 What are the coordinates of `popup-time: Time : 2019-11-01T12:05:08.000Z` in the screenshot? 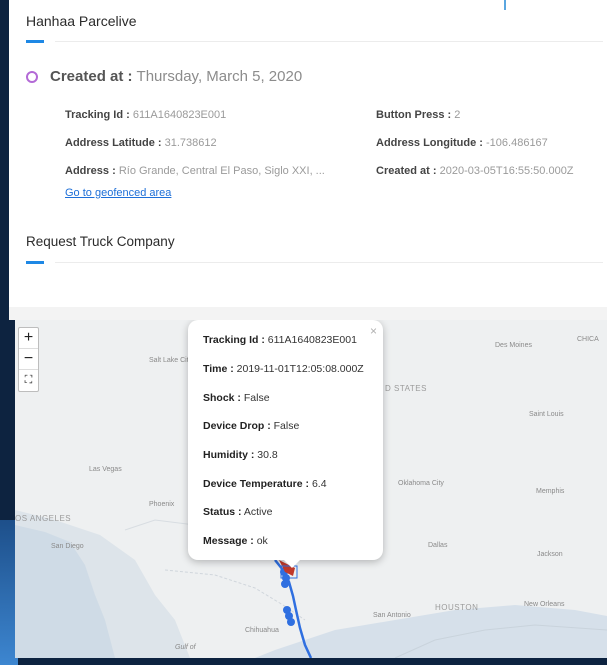 It's located at (283, 369).